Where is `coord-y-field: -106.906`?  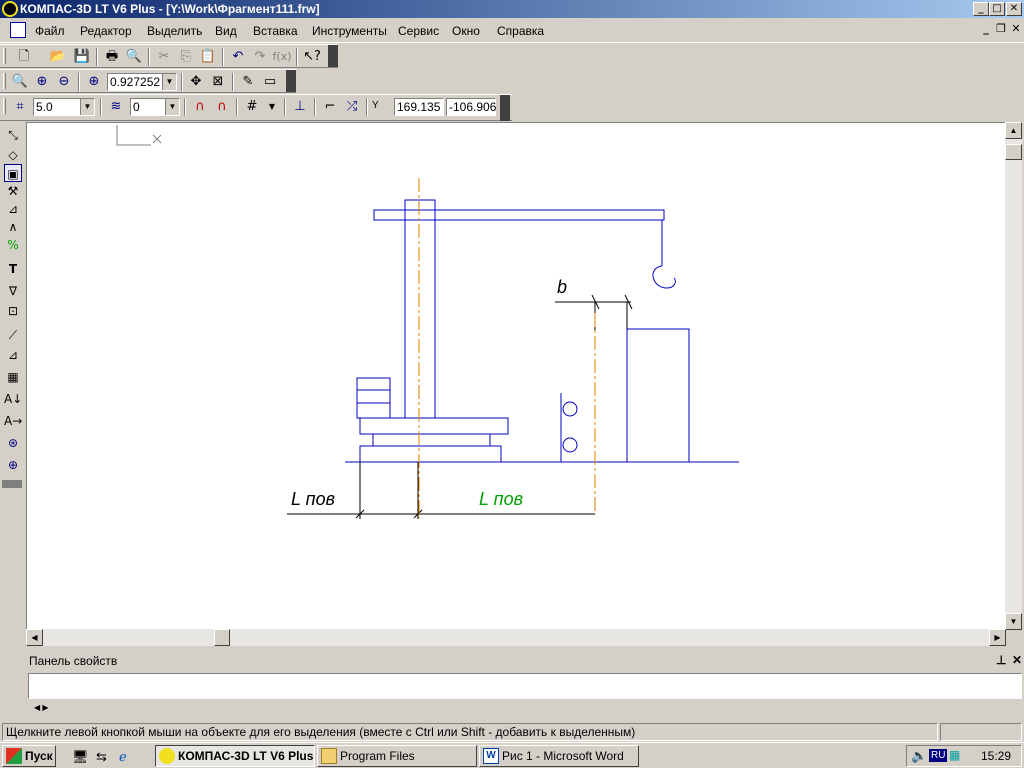
coord-y-field: -106.906 is located at coordinates (471, 107).